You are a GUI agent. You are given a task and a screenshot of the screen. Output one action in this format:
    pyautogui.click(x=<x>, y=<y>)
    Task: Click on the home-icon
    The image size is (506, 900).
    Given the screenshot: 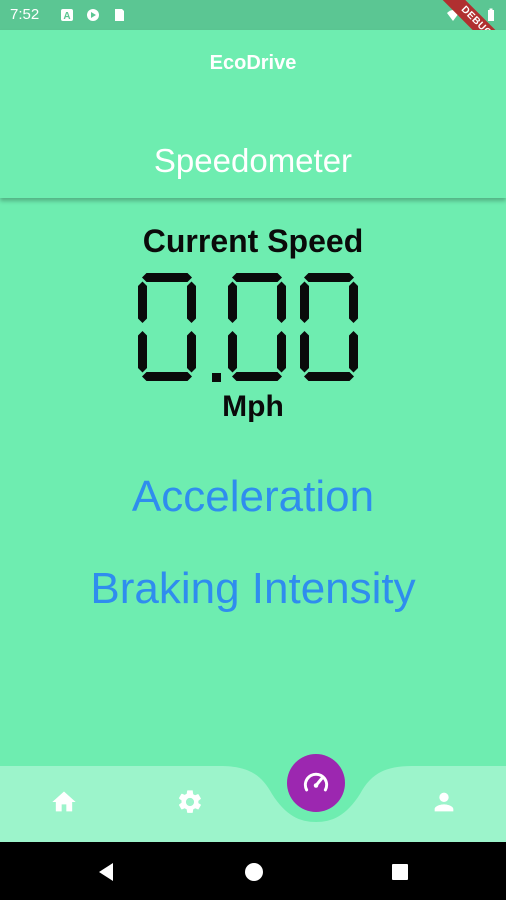 What is the action you would take?
    pyautogui.click(x=64, y=801)
    